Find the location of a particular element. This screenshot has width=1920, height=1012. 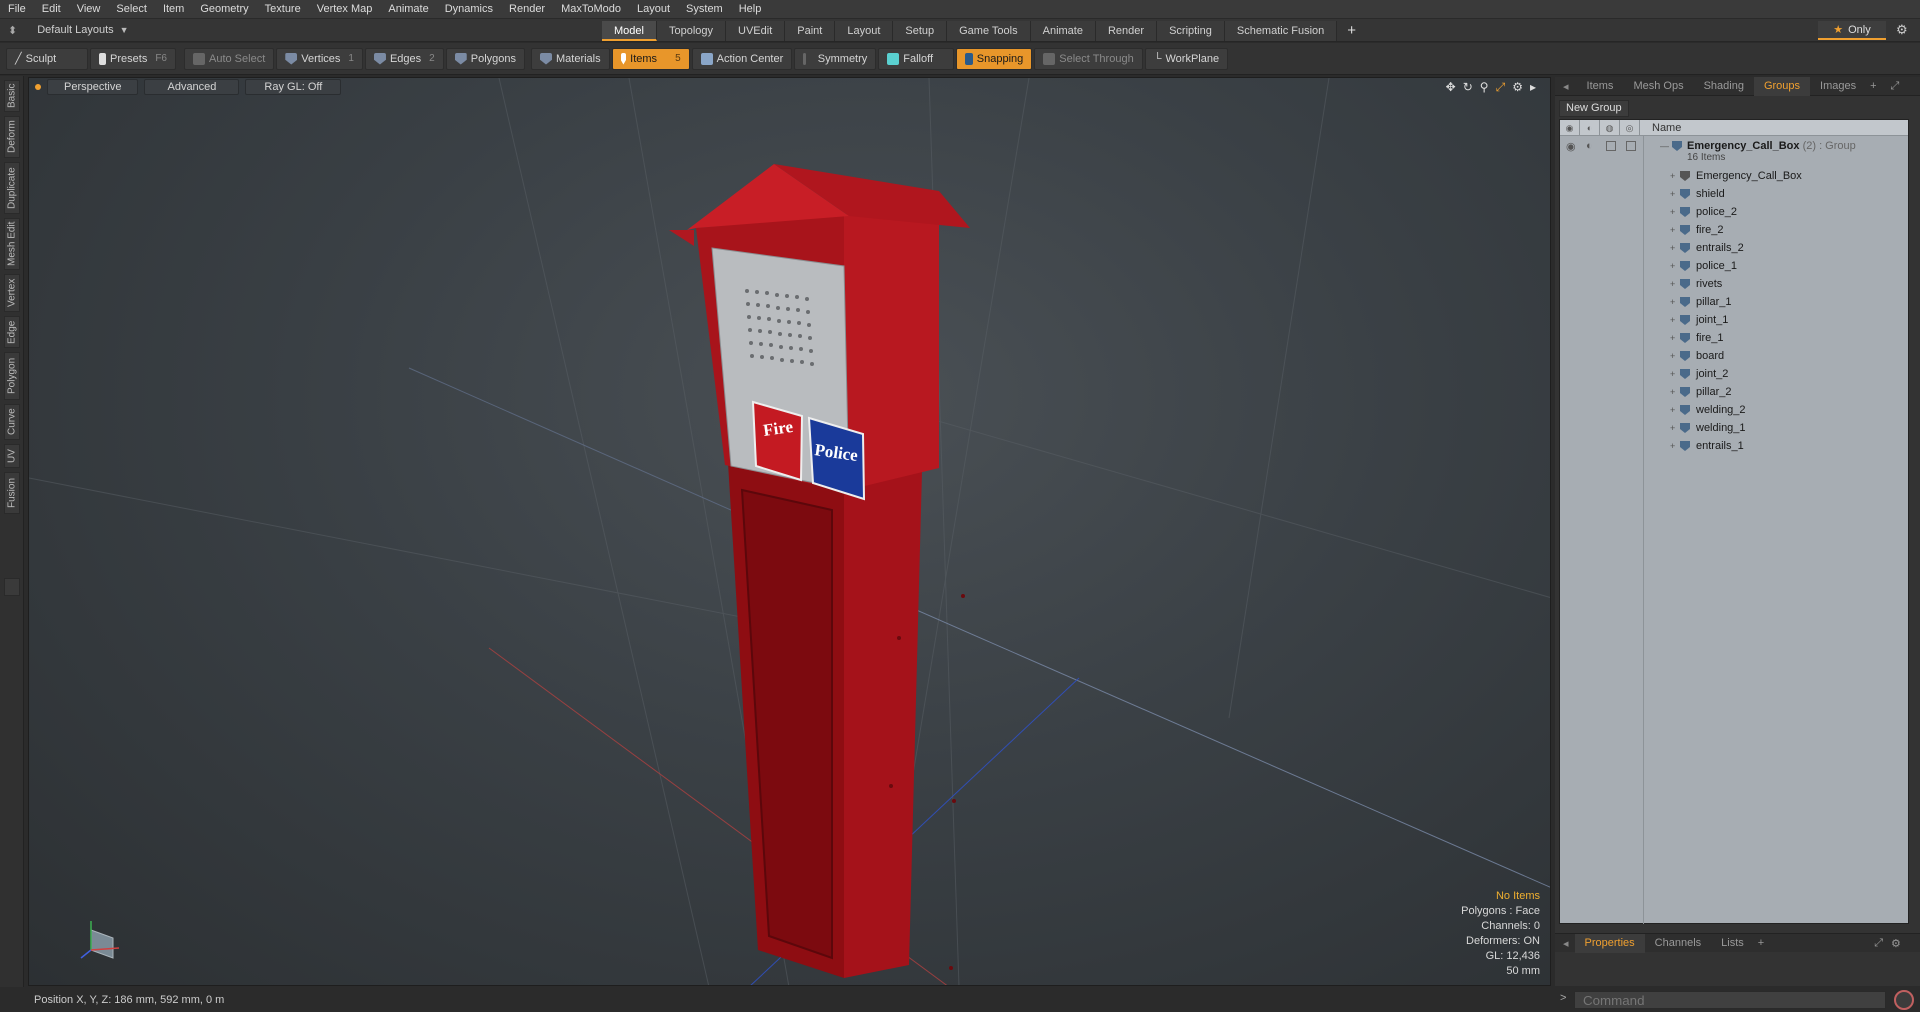

tab-shading: Shading is located at coordinates (1724, 86).